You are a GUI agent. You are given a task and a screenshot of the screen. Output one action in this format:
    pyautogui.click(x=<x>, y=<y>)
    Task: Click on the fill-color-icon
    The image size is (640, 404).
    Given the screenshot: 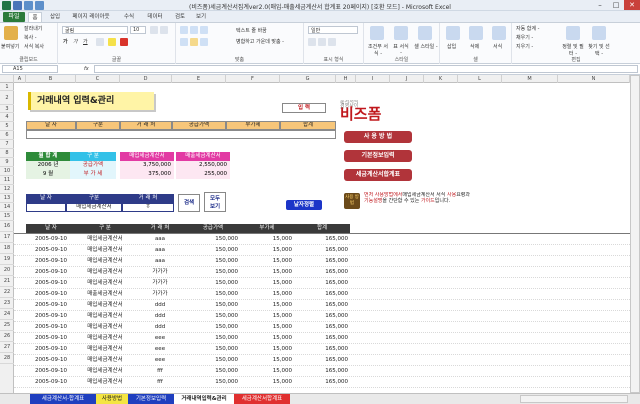 What is the action you would take?
    pyautogui.click(x=112, y=42)
    